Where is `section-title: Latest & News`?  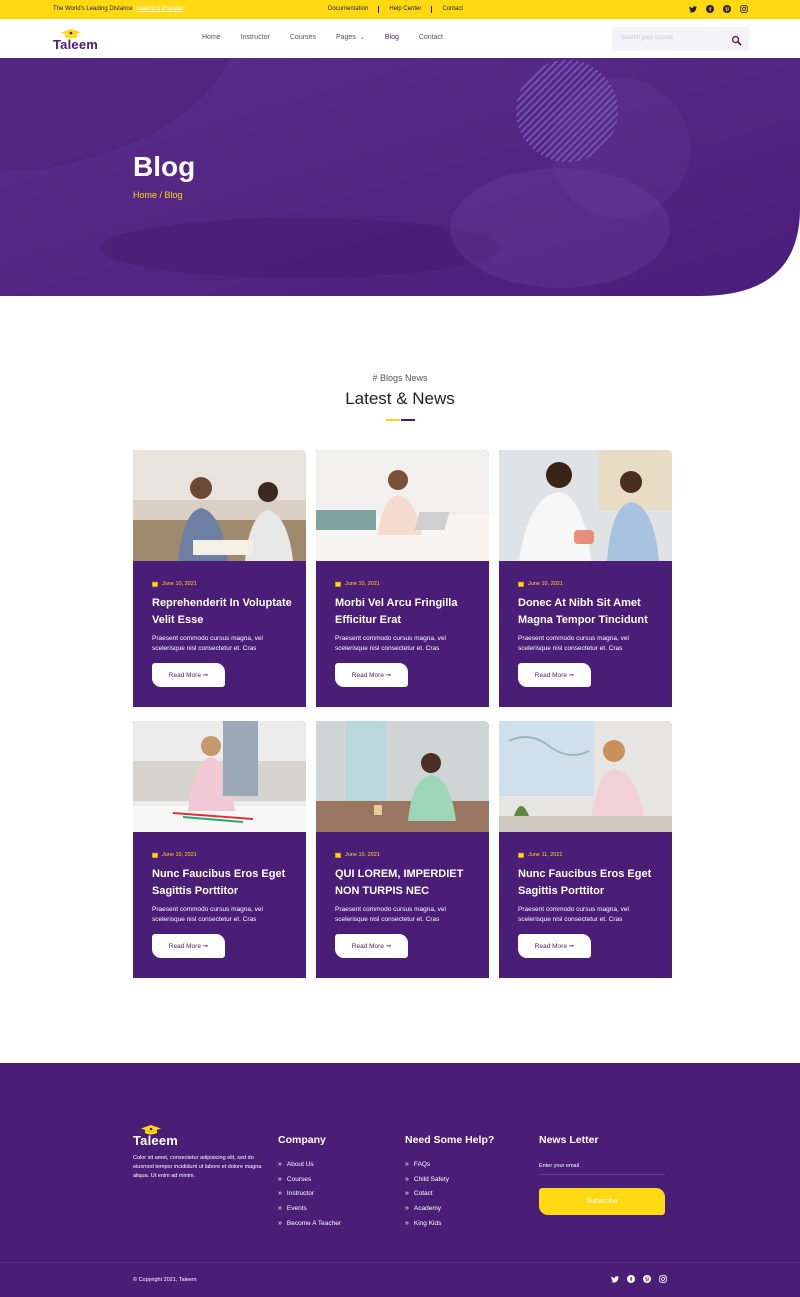
section-title: Latest & News is located at coordinates (400, 398).